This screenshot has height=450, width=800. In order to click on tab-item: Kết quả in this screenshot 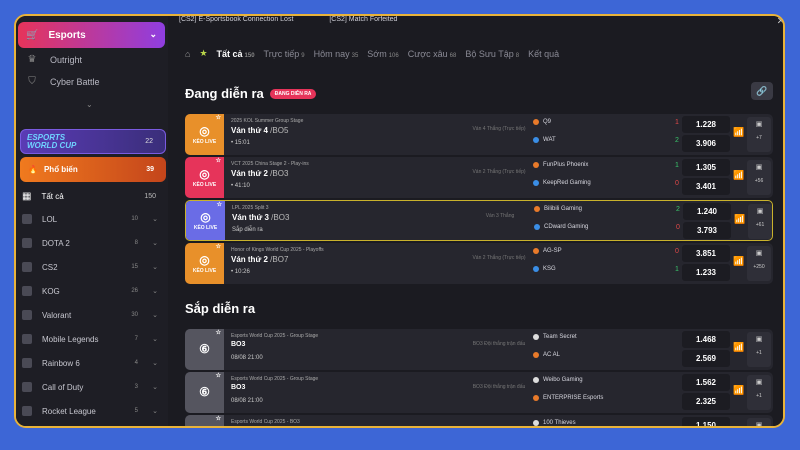, I will do `click(544, 54)`.